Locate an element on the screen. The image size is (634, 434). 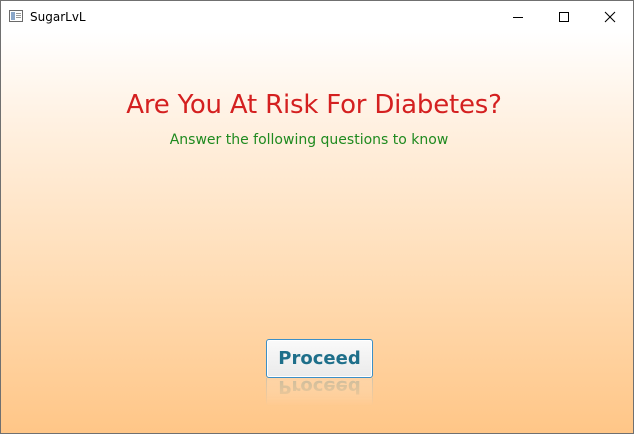
proceed-reflection-label: Proceed is located at coordinates (319, 392).